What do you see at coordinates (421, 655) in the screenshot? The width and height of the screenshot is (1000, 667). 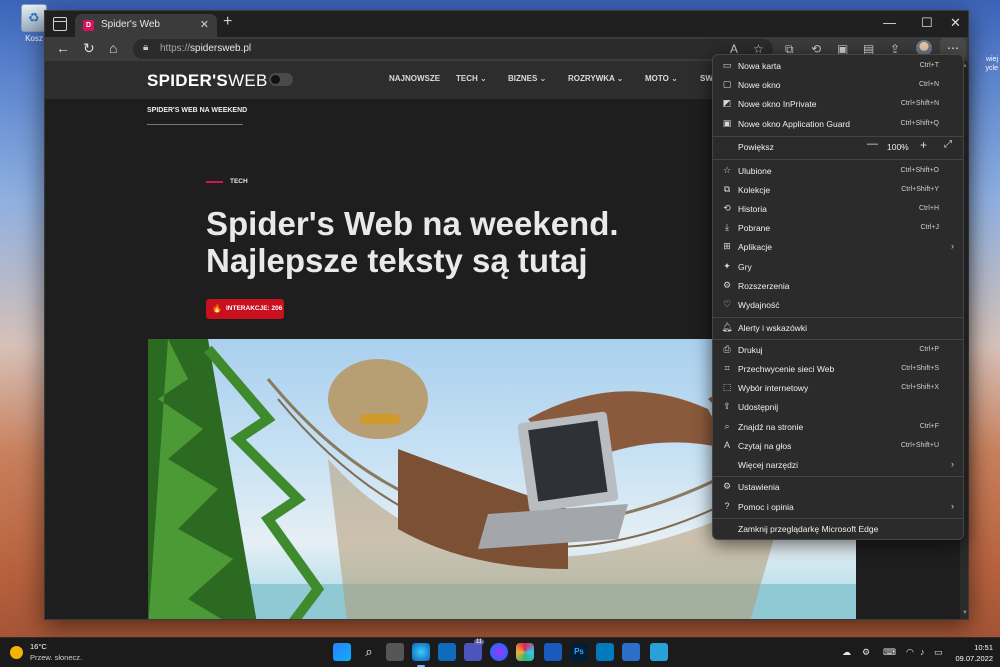 I see `edge-icon` at bounding box center [421, 655].